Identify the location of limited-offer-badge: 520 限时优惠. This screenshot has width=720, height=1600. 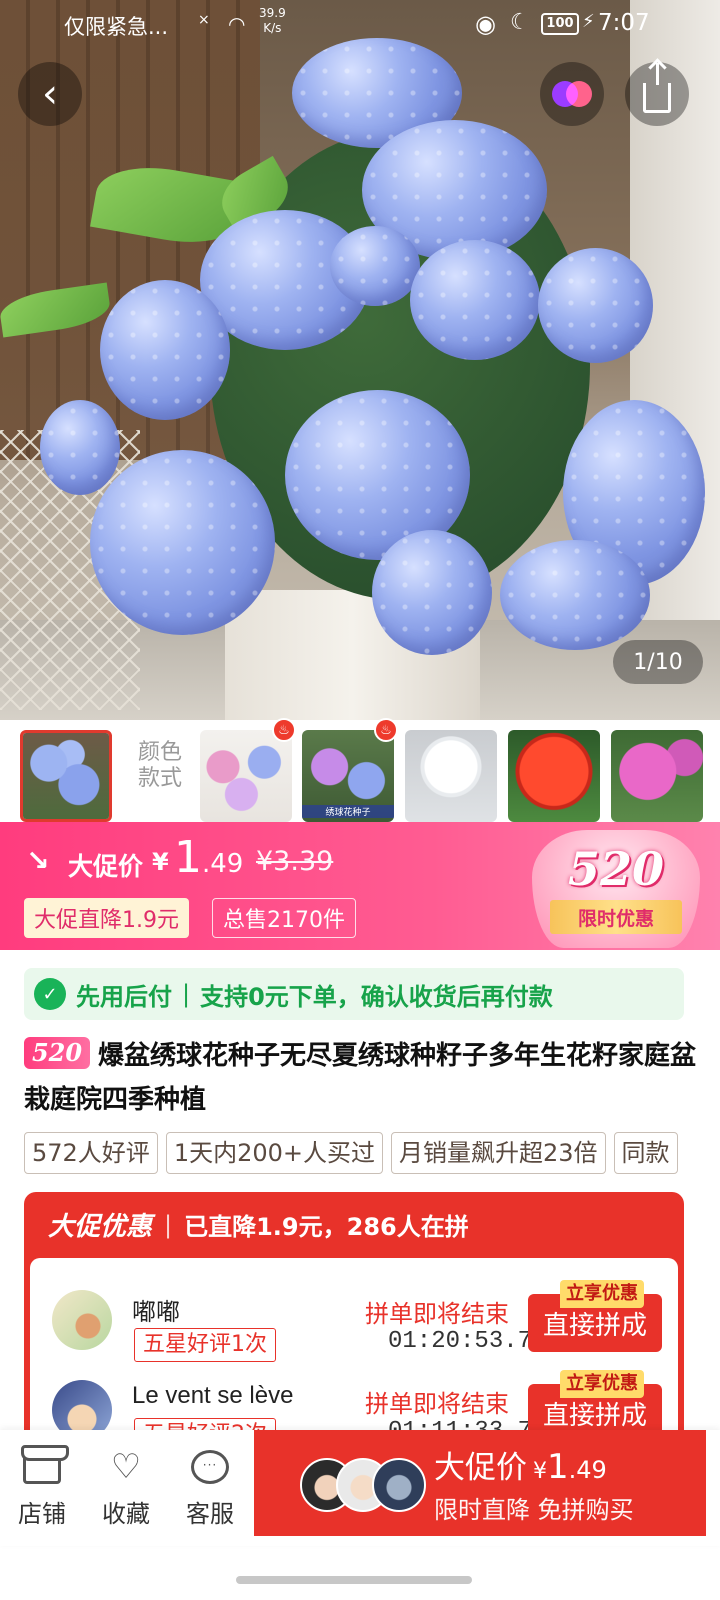
(616, 889).